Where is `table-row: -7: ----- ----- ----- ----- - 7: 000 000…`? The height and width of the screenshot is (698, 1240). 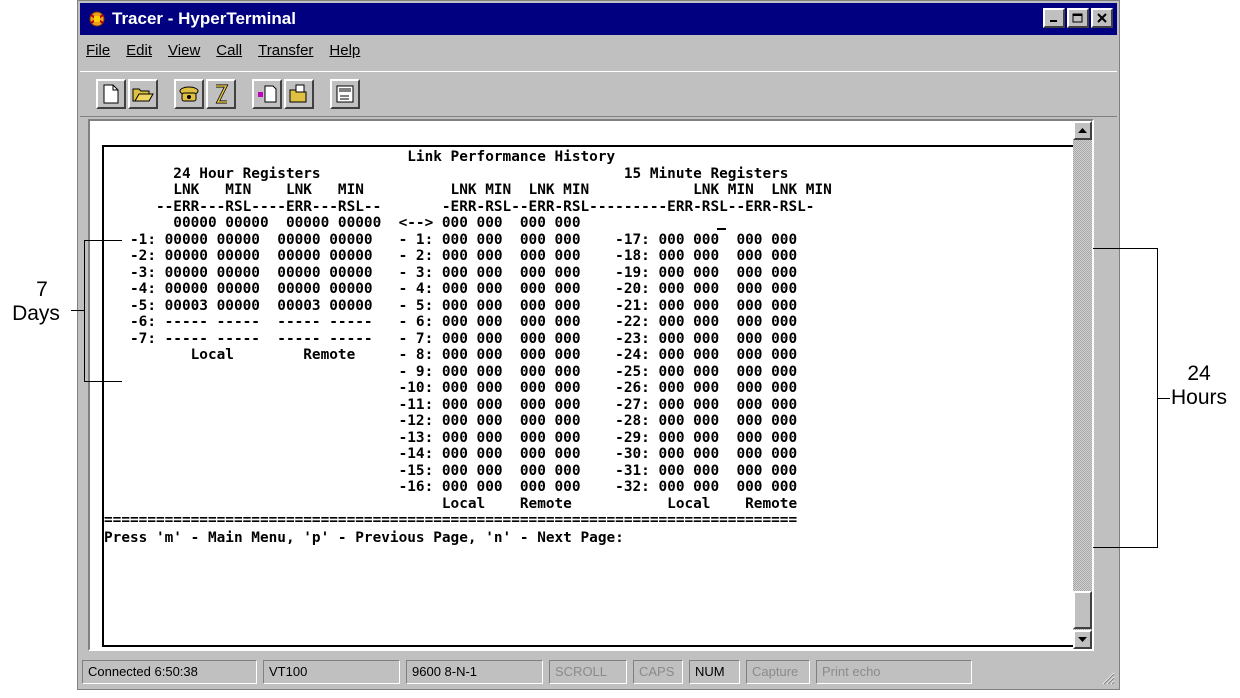 table-row: -7: ----- ----- ----- ----- - 7: 000 000… is located at coordinates (451, 338).